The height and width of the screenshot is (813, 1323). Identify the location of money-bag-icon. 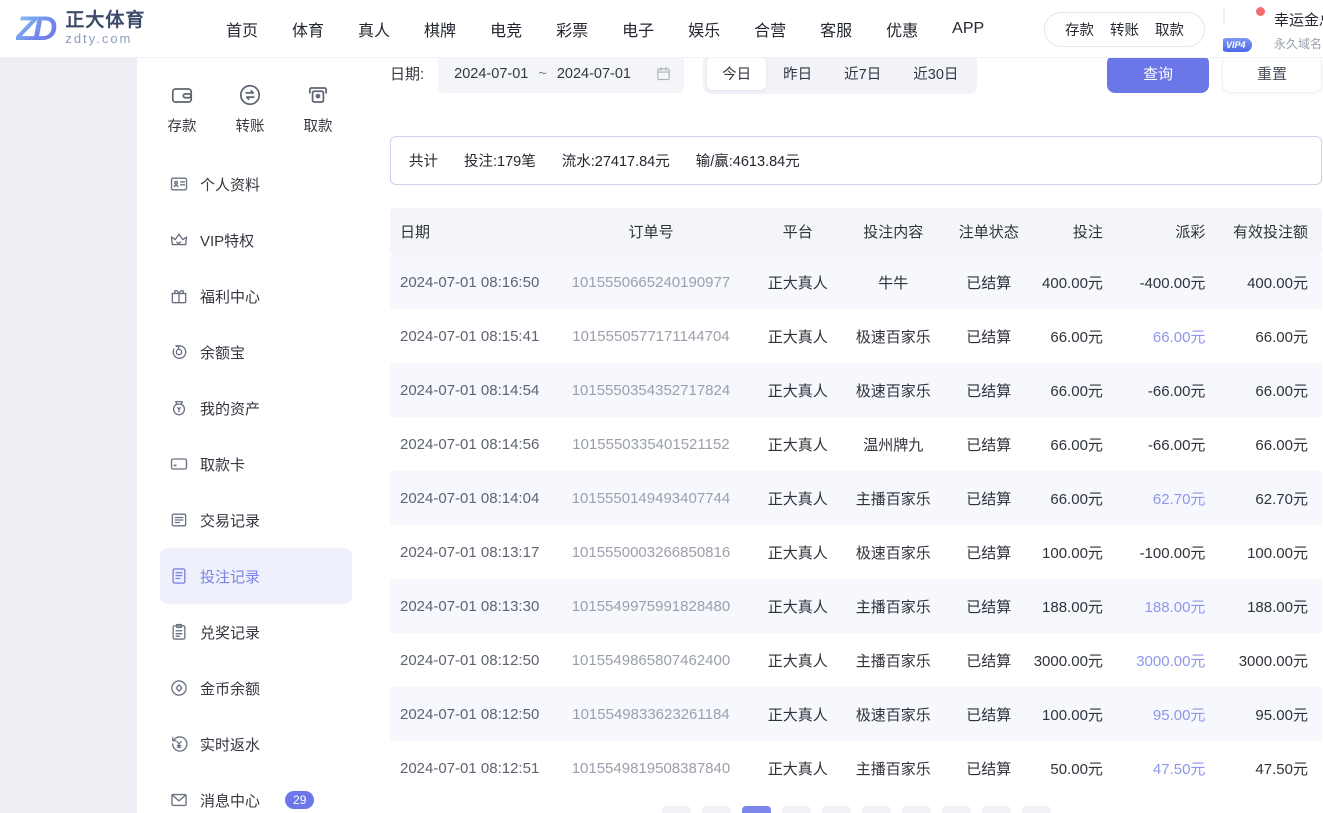
(179, 408).